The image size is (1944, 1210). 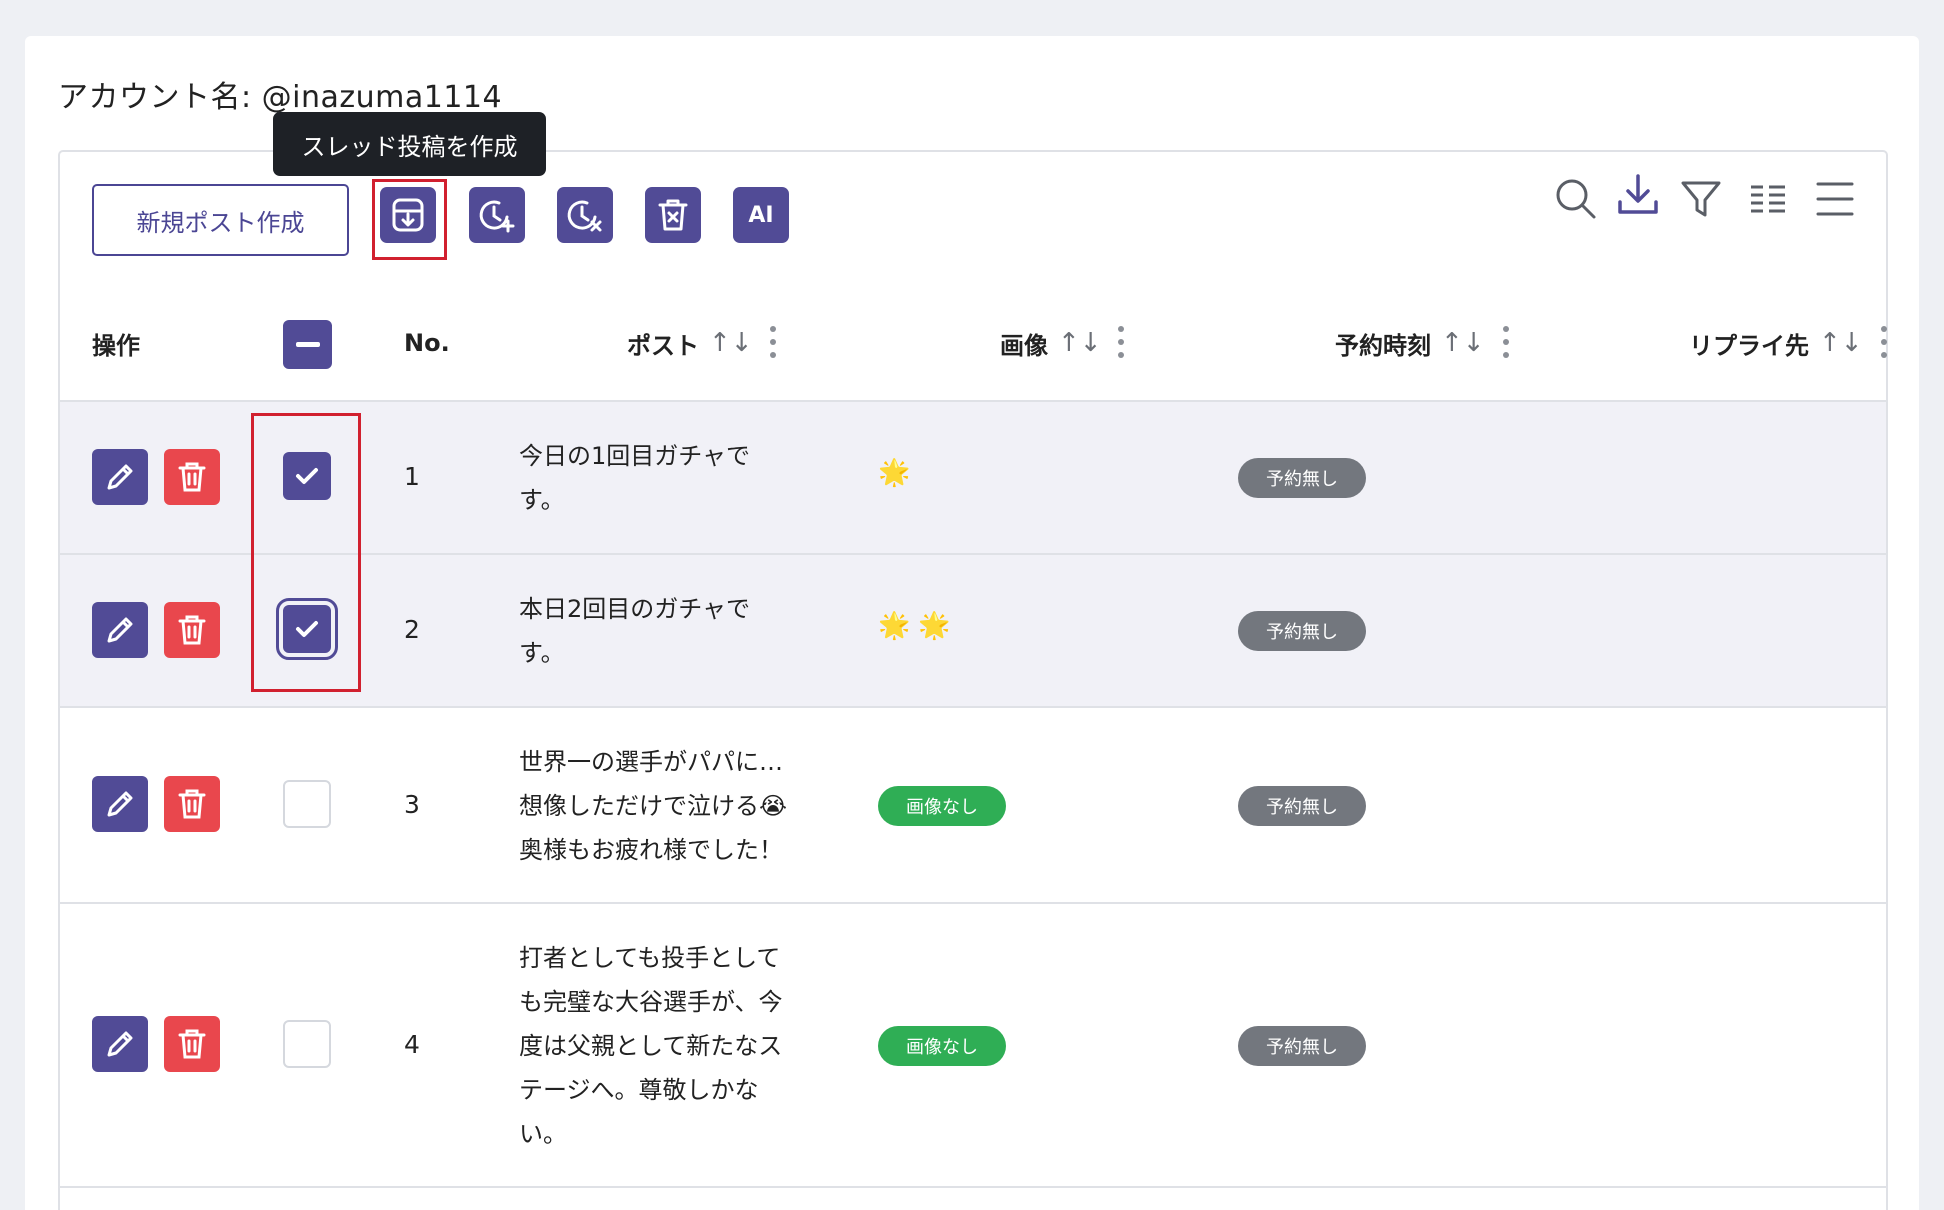 I want to click on remove-schedule-button, so click(x=585, y=215).